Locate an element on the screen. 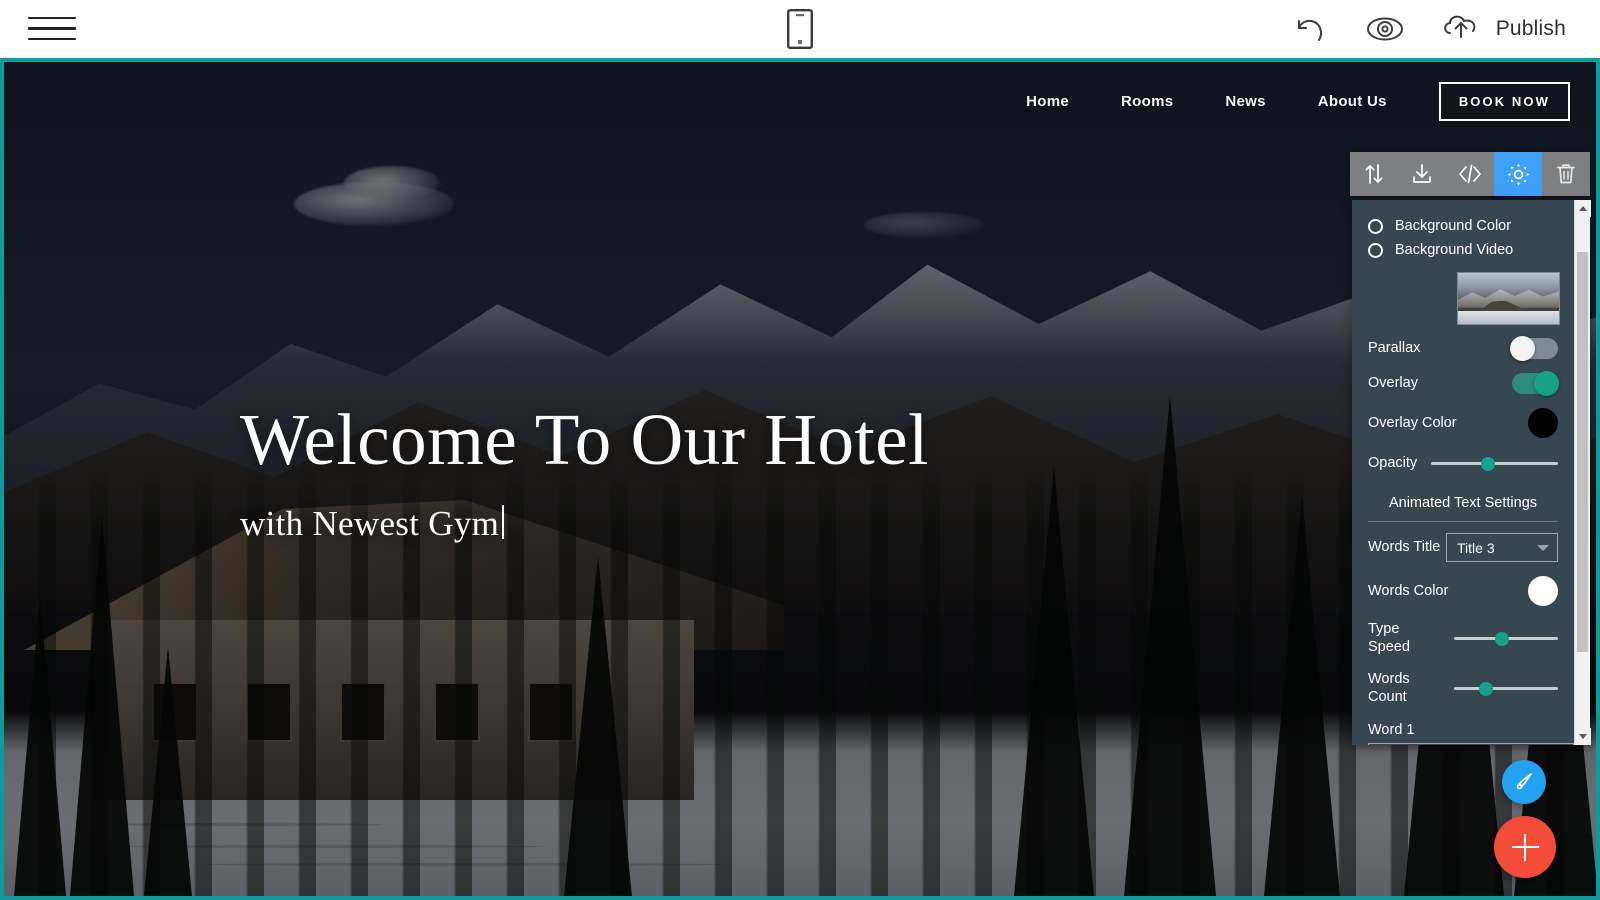 The width and height of the screenshot is (1600, 900). delete-block-icon is located at coordinates (1566, 174).